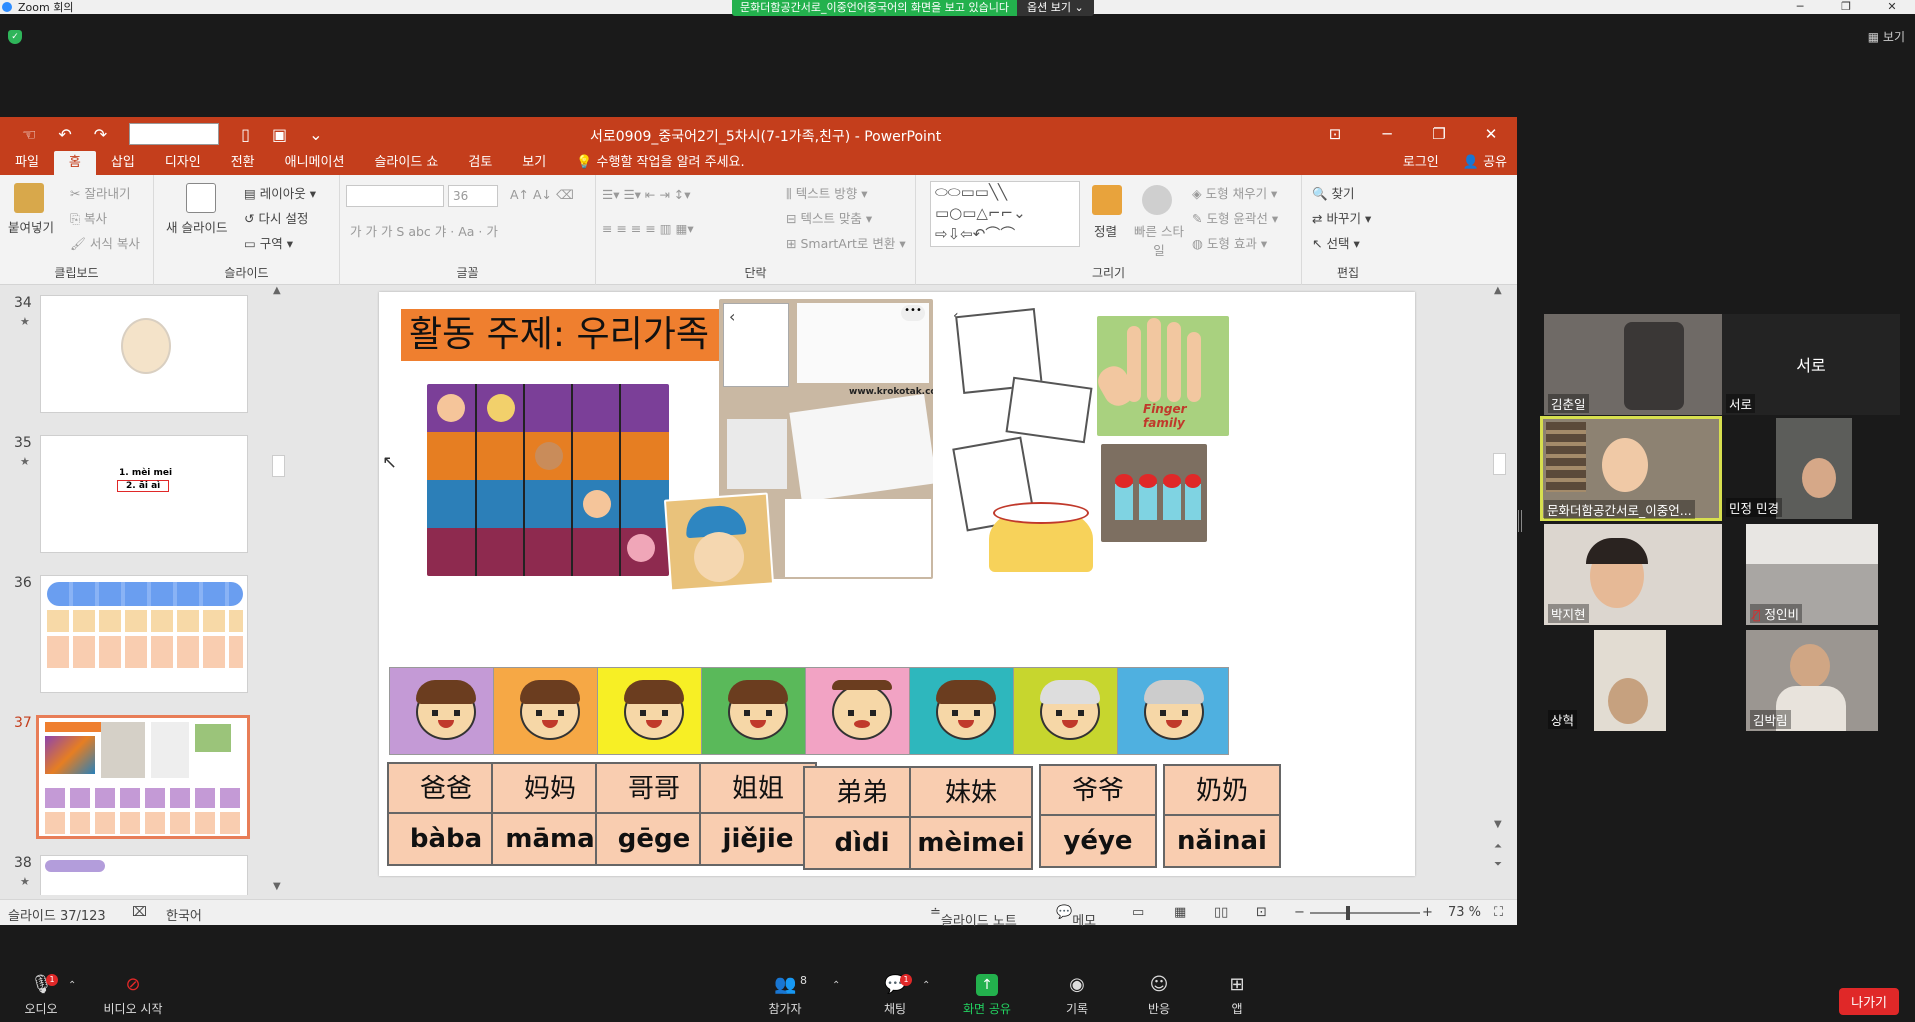 This screenshot has width=1915, height=1022. What do you see at coordinates (534, 163) in the screenshot?
I see `tab-view: 보기` at bounding box center [534, 163].